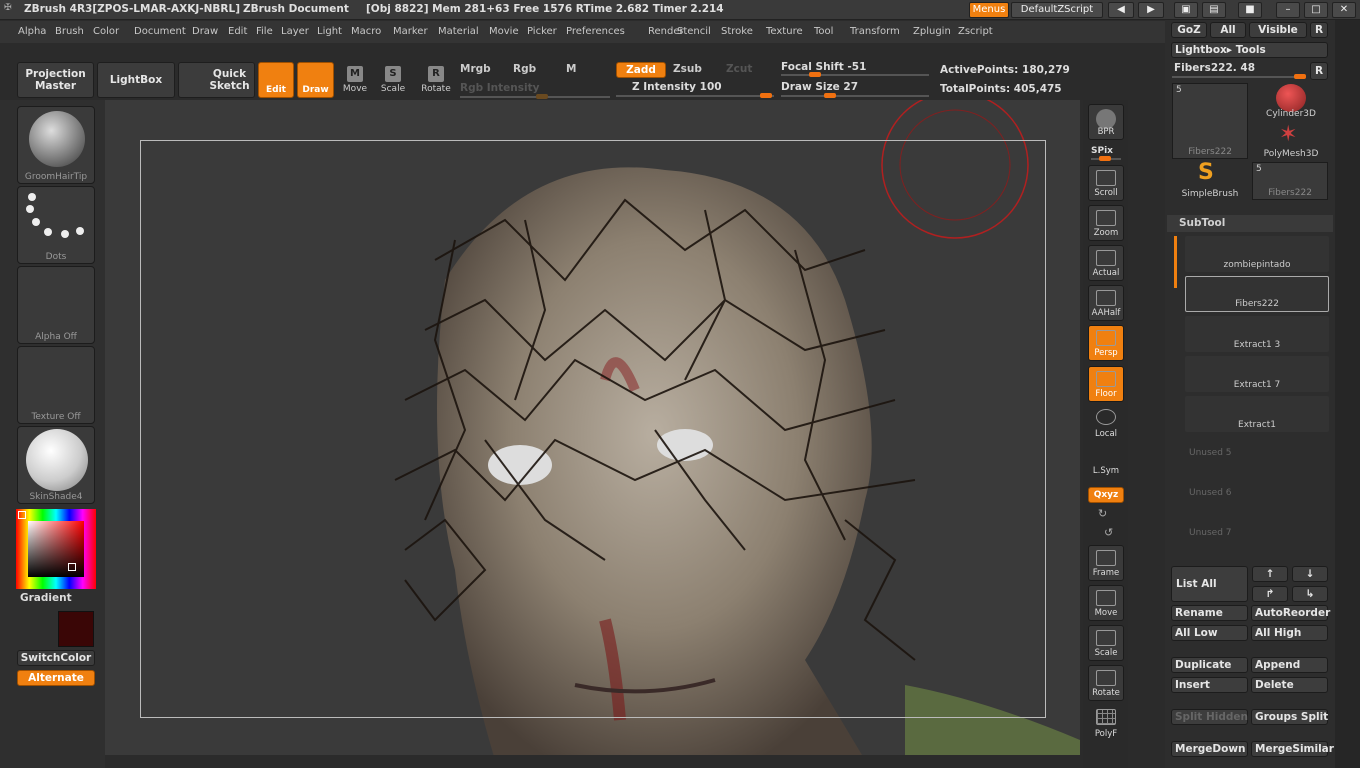 The image size is (1360, 768). What do you see at coordinates (315, 80) in the screenshot?
I see `draw-button: Draw` at bounding box center [315, 80].